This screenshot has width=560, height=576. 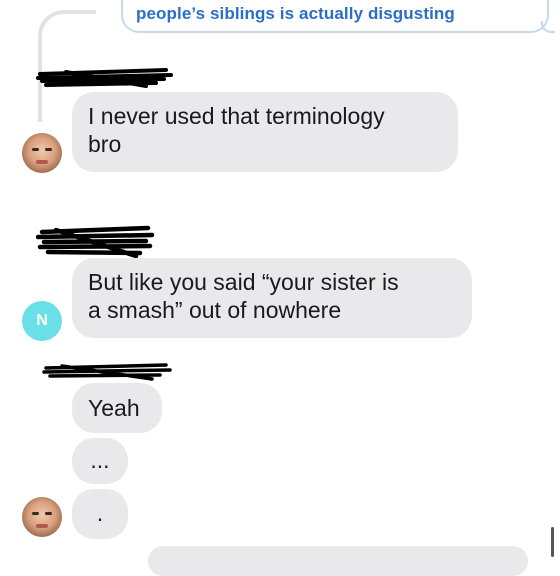 I want to click on message-text-line: But like you said “your sister is, so click(x=243, y=282).